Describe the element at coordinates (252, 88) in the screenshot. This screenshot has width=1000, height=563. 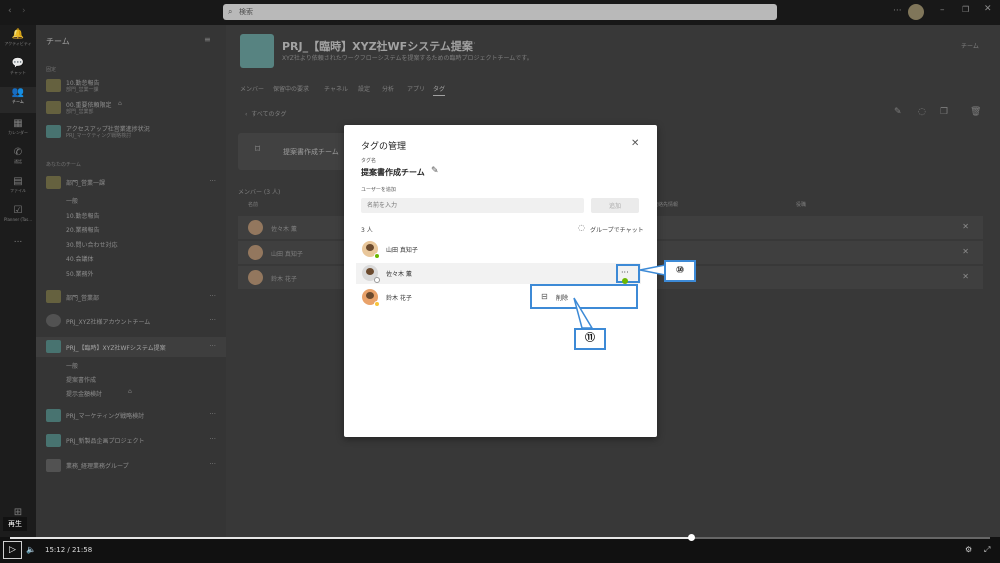
I see `tab-members: メンバー` at that location.